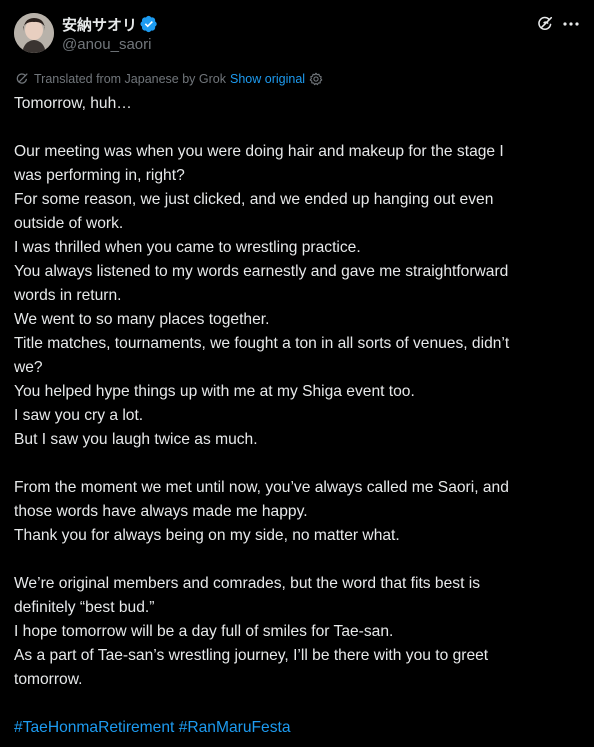 This screenshot has height=747, width=594. Describe the element at coordinates (161, 511) in the screenshot. I see `tweet-line: those words have always made me happy.` at that location.